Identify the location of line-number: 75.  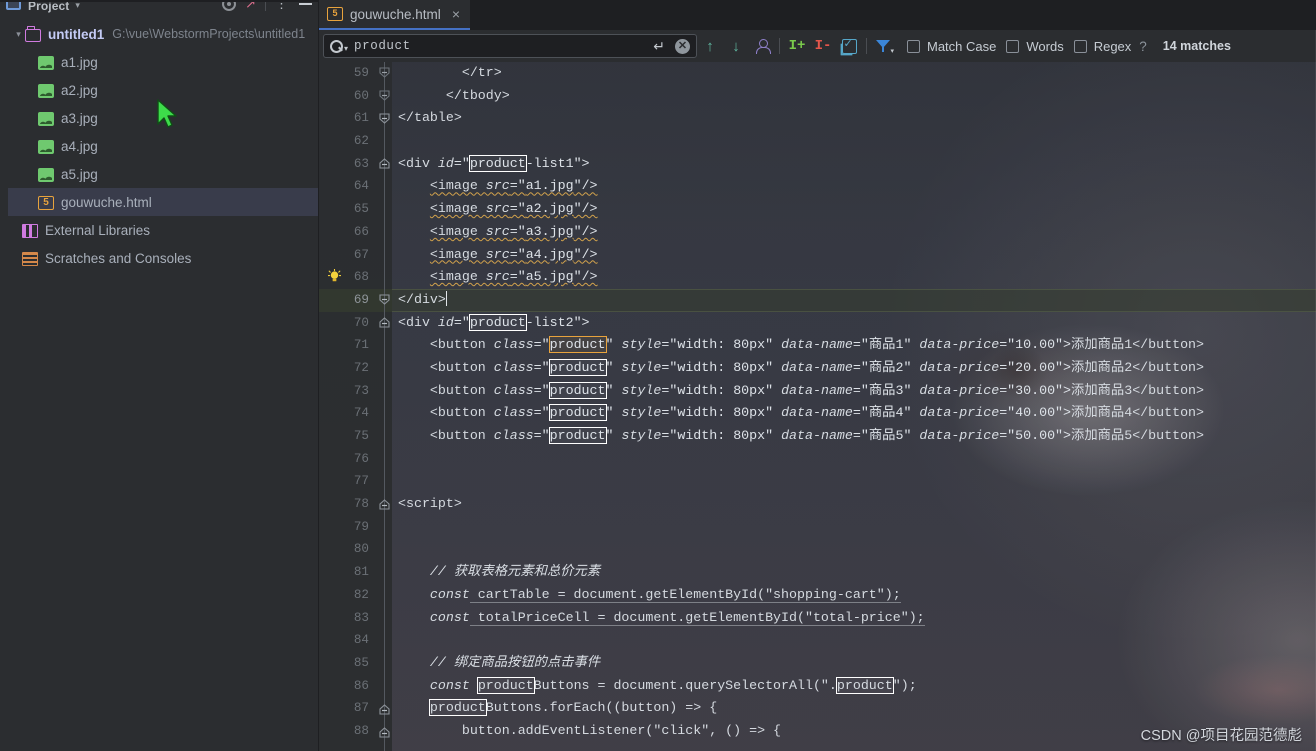
(361, 436).